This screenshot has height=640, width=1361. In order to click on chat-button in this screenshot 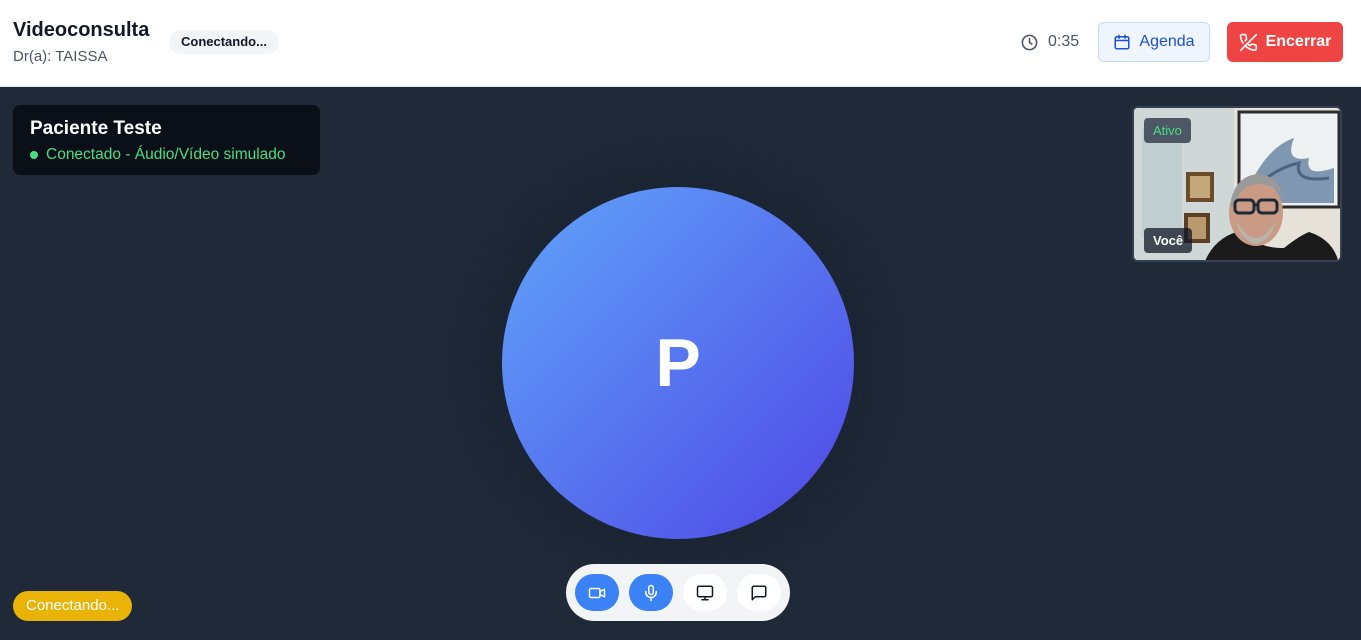, I will do `click(759, 592)`.